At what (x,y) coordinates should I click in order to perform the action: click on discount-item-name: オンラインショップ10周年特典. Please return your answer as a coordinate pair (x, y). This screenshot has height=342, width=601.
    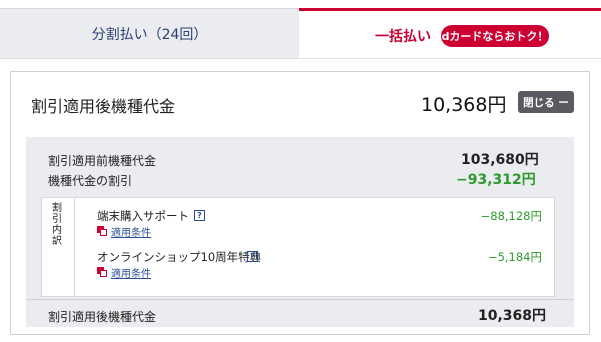
    Looking at the image, I should click on (179, 257).